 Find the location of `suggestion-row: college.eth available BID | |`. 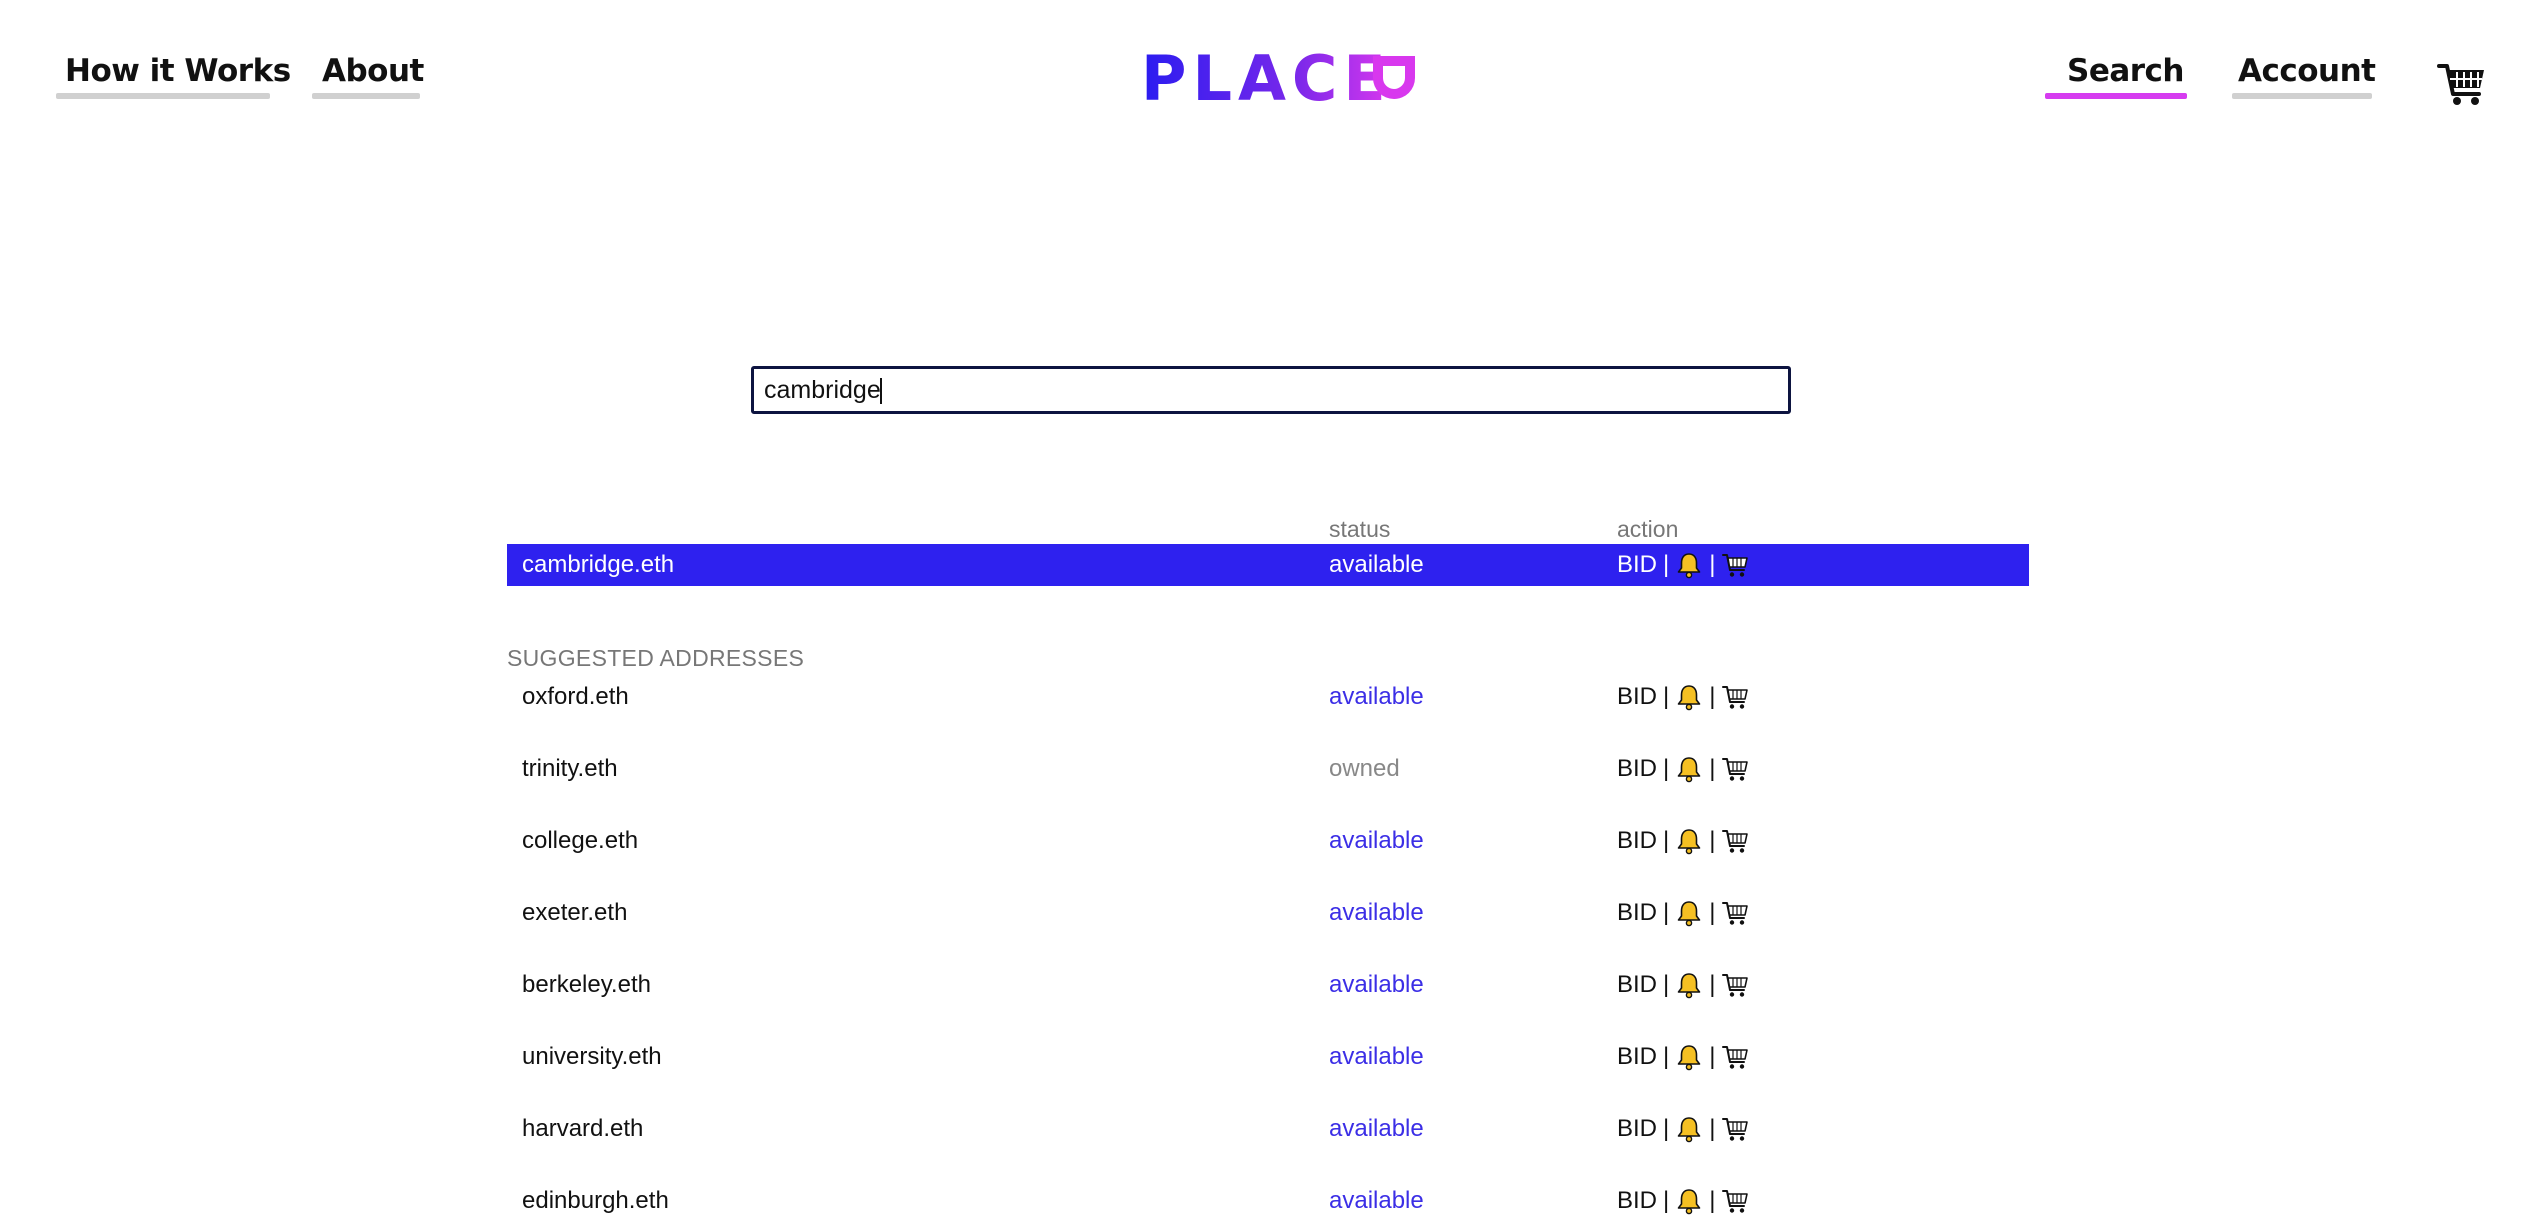

suggestion-row: college.eth available BID | | is located at coordinates (1268, 841).